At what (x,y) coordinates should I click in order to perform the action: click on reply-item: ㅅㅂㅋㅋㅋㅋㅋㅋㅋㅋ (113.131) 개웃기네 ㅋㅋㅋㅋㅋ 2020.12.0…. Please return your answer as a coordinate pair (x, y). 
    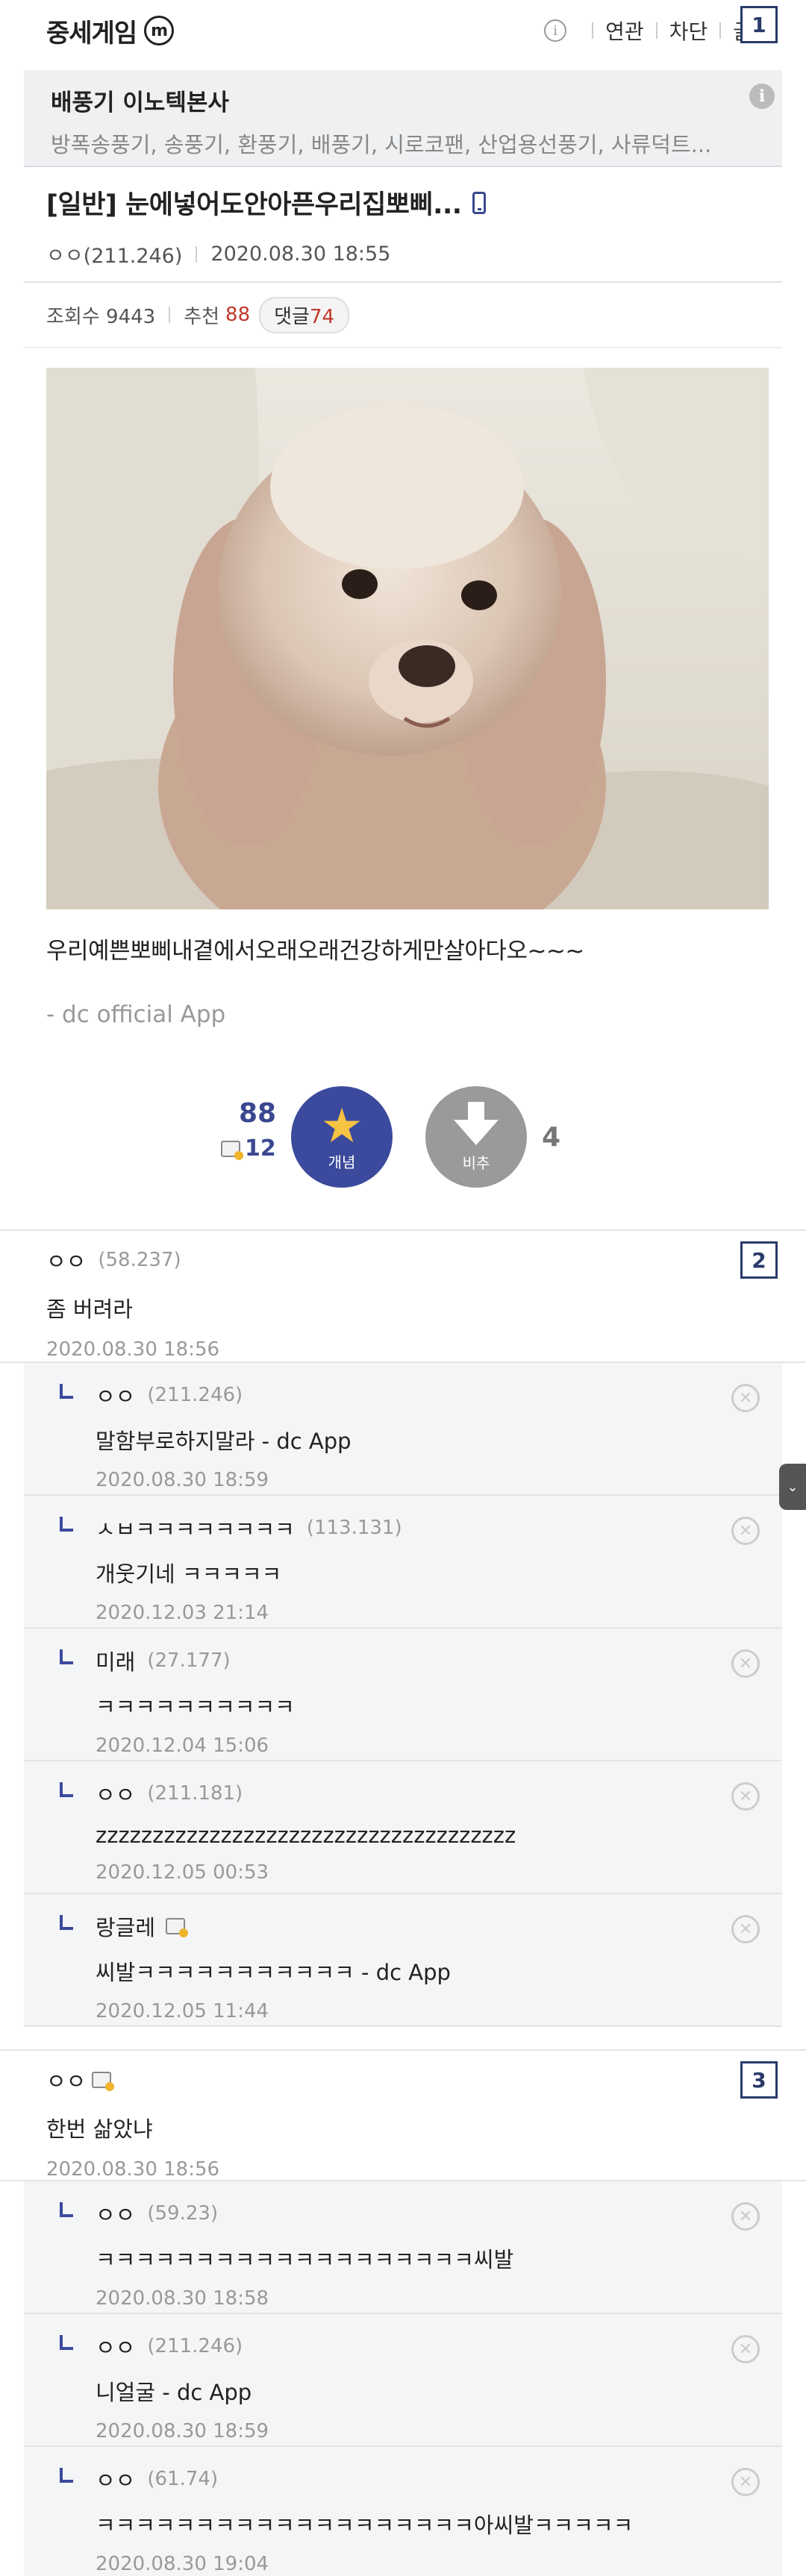
    Looking at the image, I should click on (403, 1562).